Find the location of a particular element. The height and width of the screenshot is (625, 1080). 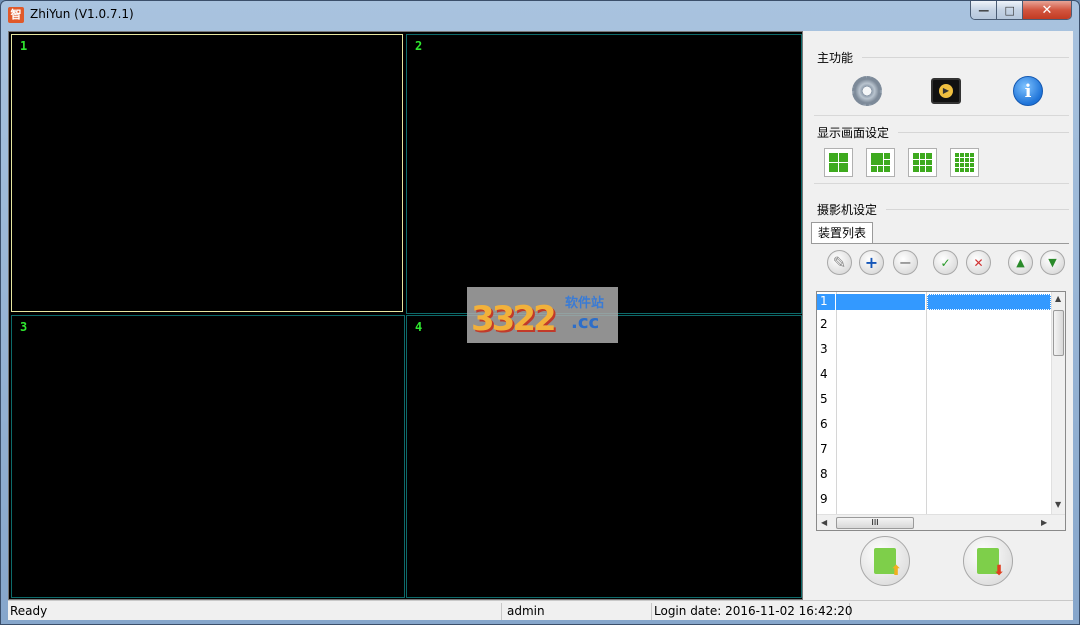

layout-3x3-button is located at coordinates (922, 162).